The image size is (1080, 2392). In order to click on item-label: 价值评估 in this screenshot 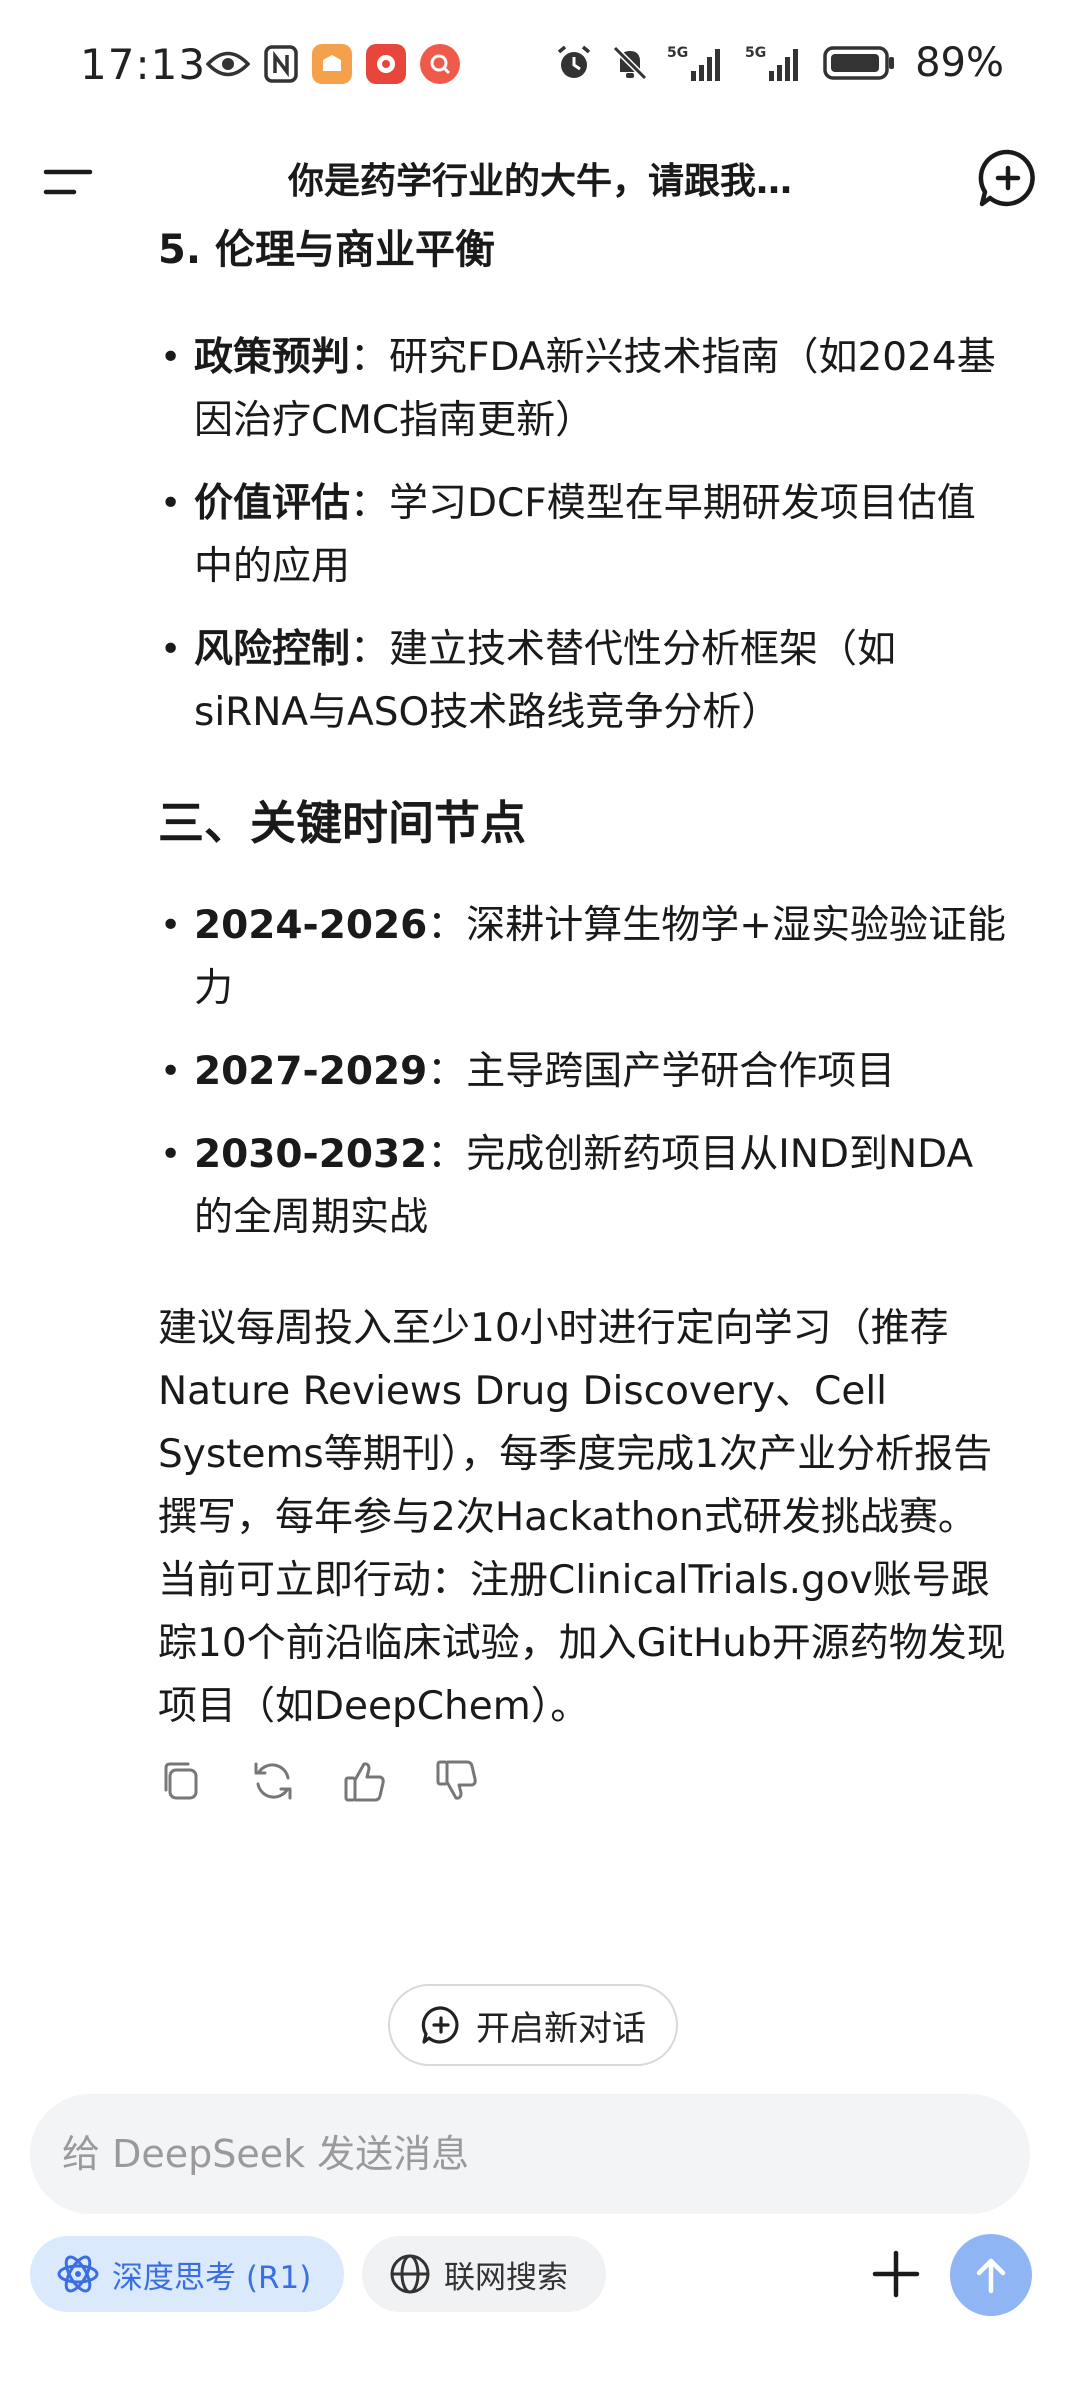, I will do `click(272, 503)`.